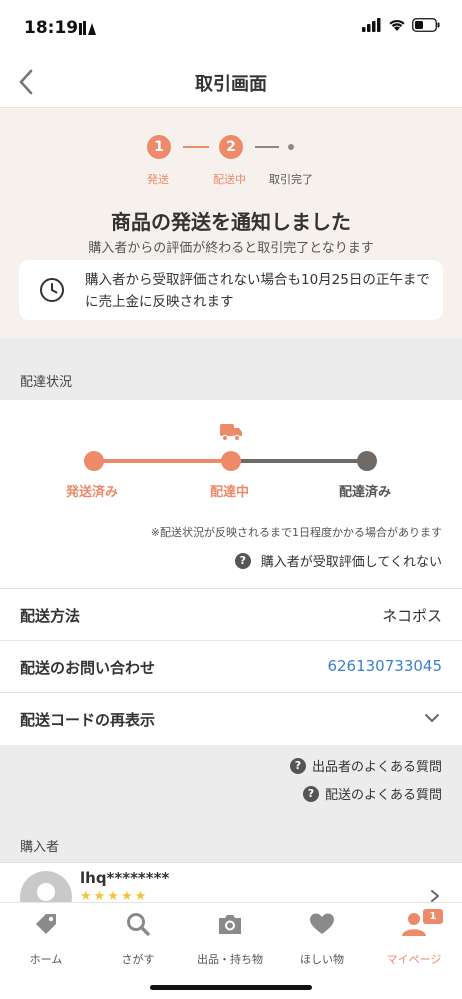 Image resolution: width=462 pixels, height=999 pixels. Describe the element at coordinates (94, 461) in the screenshot. I see `stage-shipped-node` at that location.